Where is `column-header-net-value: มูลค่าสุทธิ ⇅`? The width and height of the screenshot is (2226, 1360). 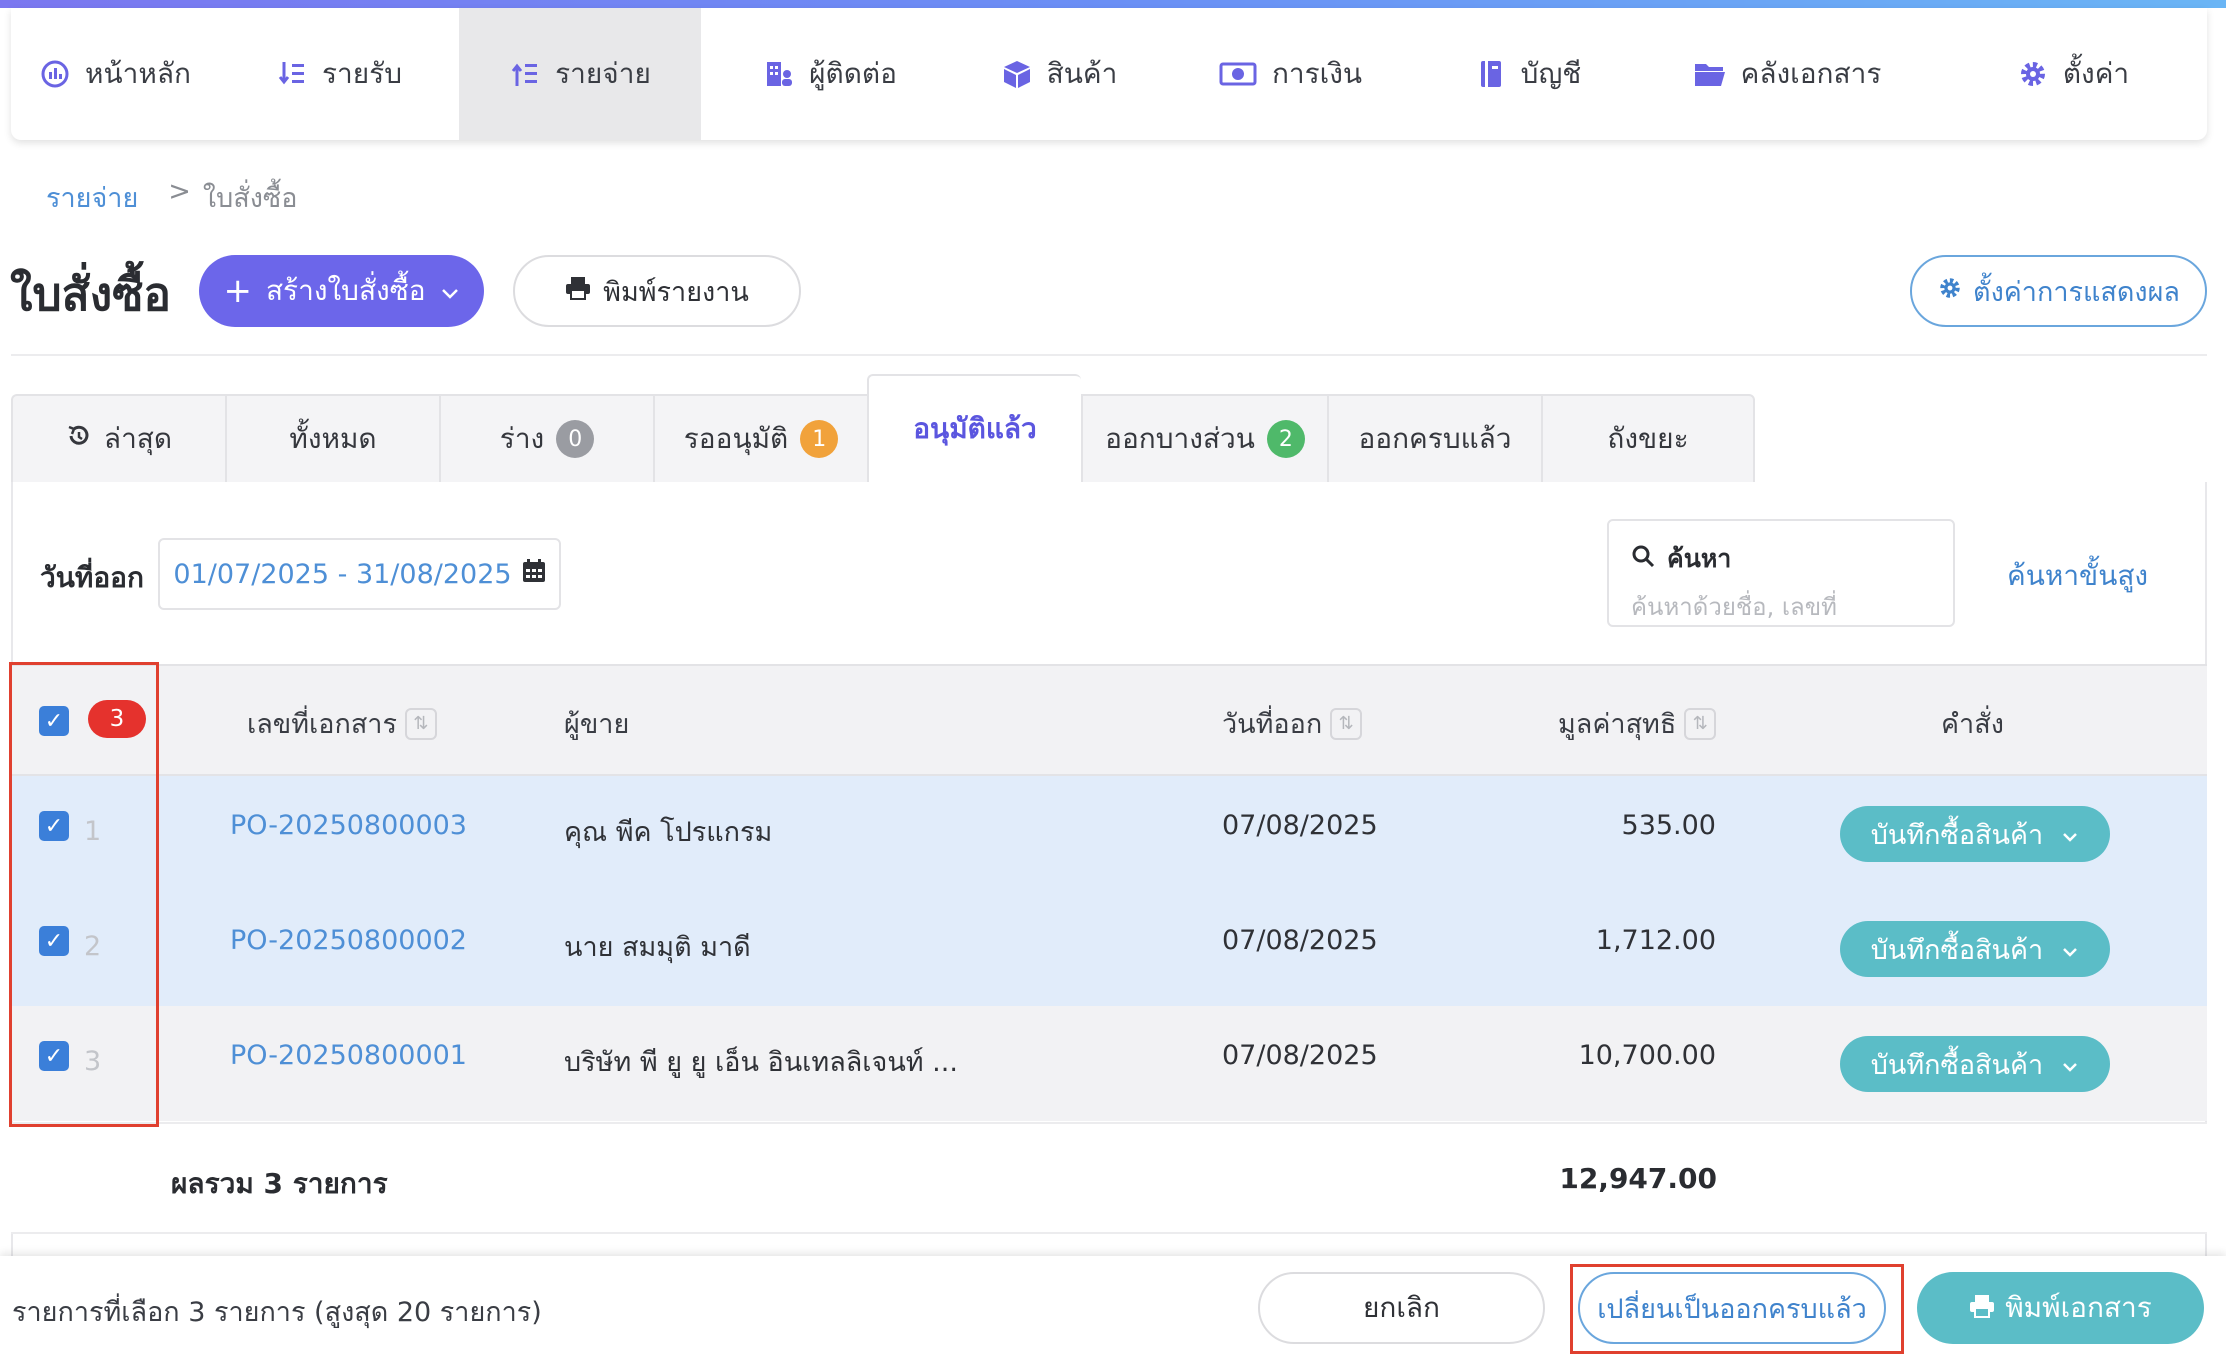 column-header-net-value: มูลค่าสุทธิ ⇅ is located at coordinates (1637, 723).